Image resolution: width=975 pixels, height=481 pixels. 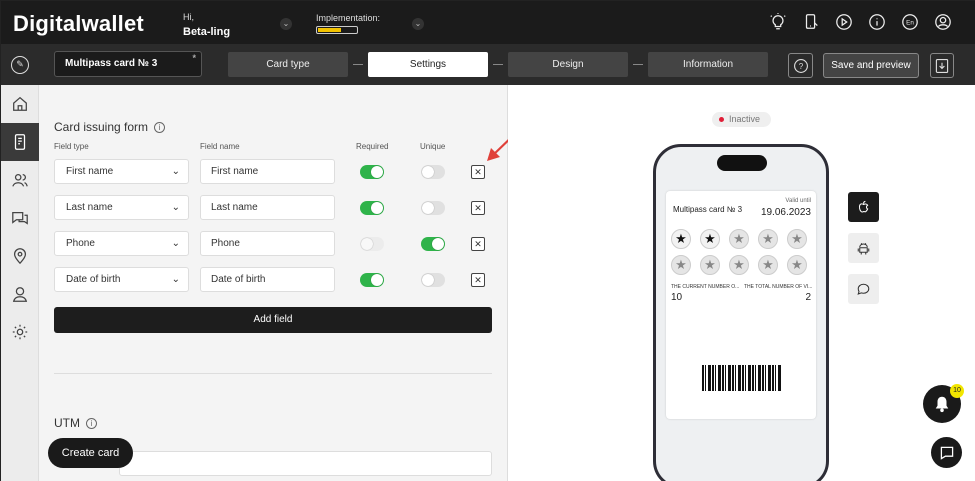 What do you see at coordinates (71, 146) in the screenshot?
I see `column-header-field-type: Field type` at bounding box center [71, 146].